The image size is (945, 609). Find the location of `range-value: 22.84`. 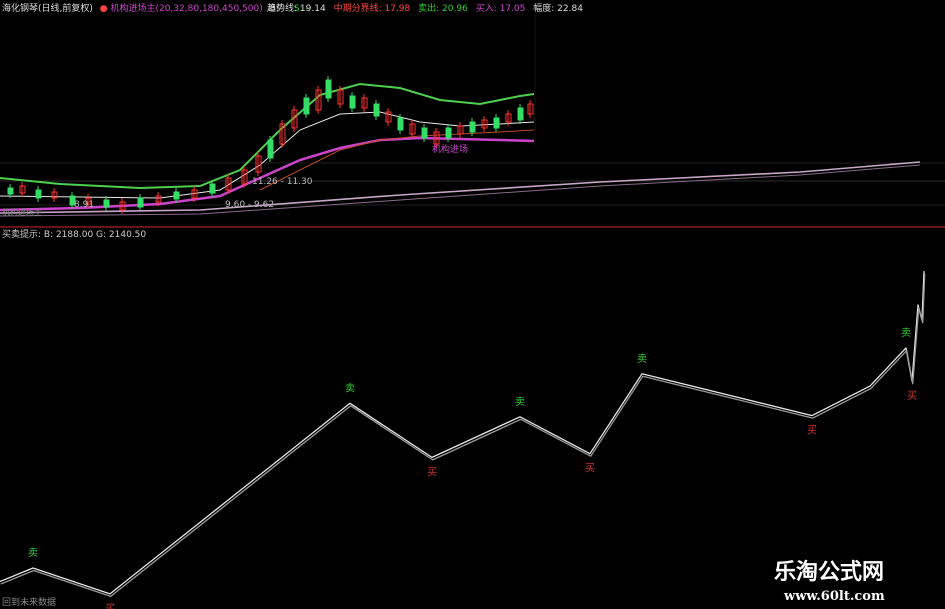

range-value: 22.84 is located at coordinates (570, 9).